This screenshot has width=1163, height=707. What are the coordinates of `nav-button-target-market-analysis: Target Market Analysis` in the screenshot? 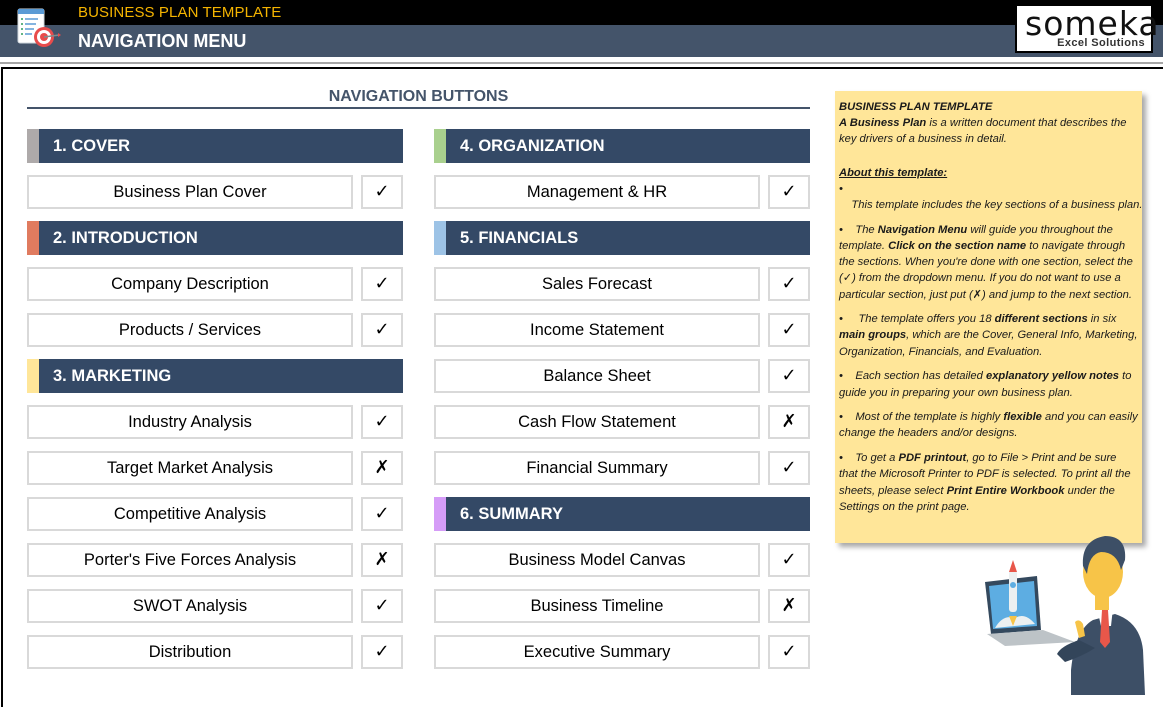 It's located at (190, 468).